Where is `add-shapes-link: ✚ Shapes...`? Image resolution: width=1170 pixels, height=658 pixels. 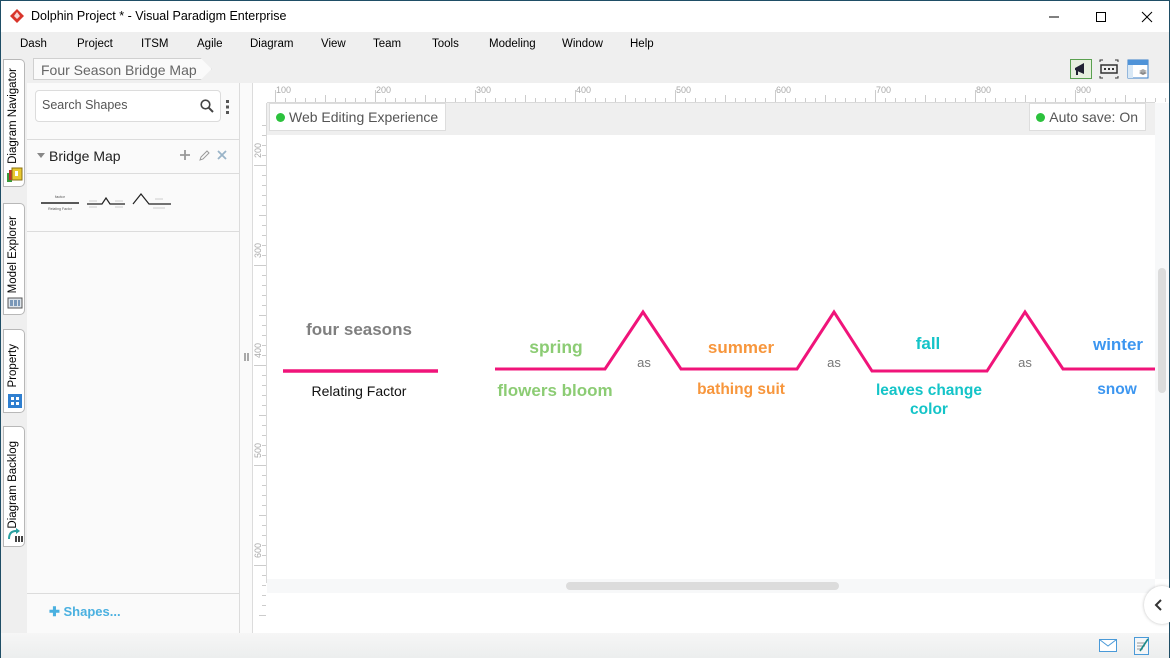 add-shapes-link: ✚ Shapes... is located at coordinates (85, 612).